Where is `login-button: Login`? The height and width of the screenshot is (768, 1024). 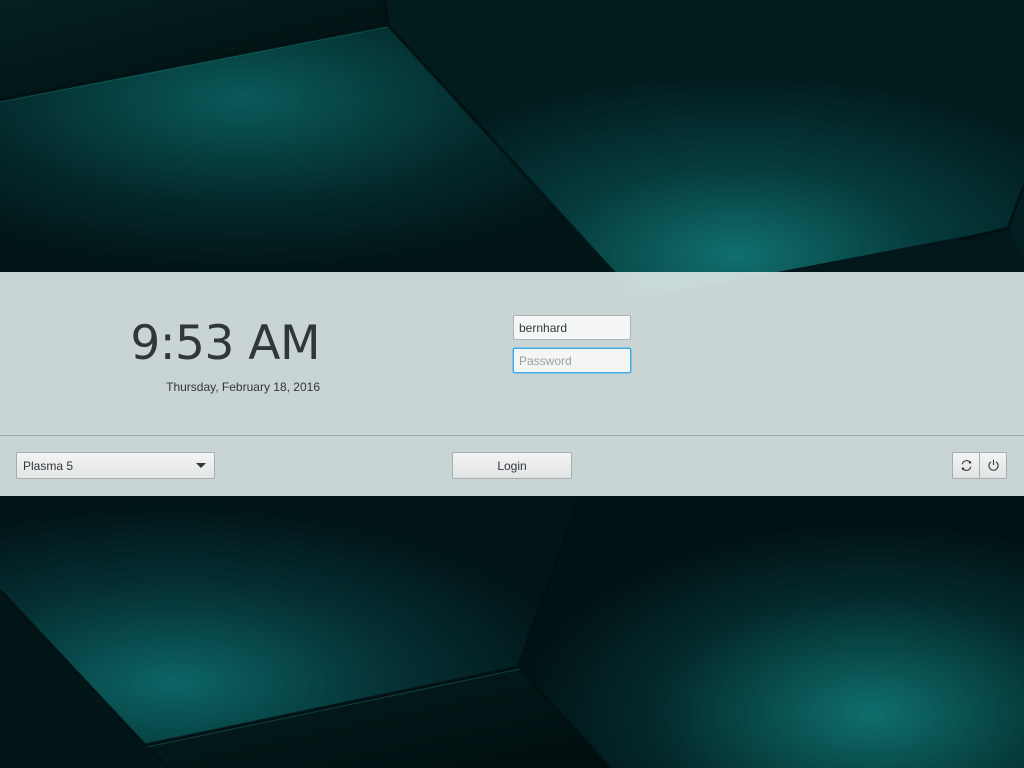 login-button: Login is located at coordinates (512, 465).